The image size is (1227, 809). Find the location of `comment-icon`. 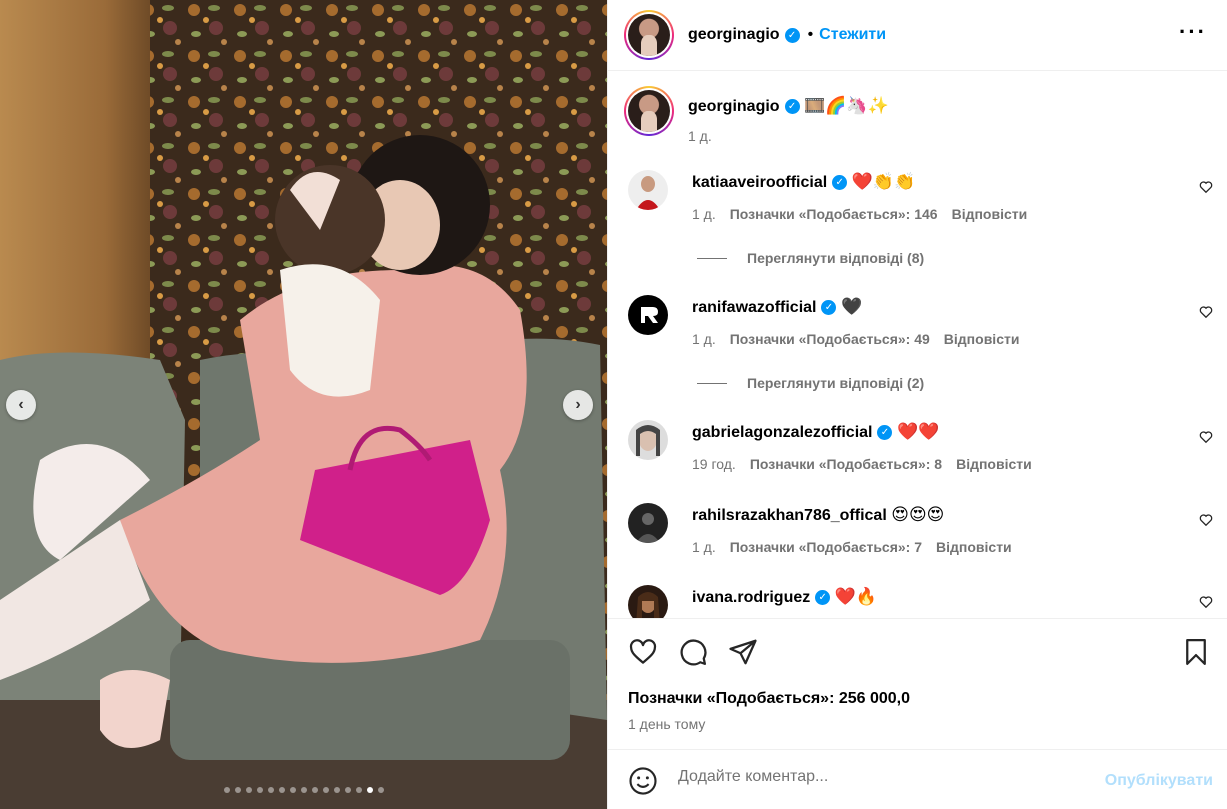

comment-icon is located at coordinates (693, 652).